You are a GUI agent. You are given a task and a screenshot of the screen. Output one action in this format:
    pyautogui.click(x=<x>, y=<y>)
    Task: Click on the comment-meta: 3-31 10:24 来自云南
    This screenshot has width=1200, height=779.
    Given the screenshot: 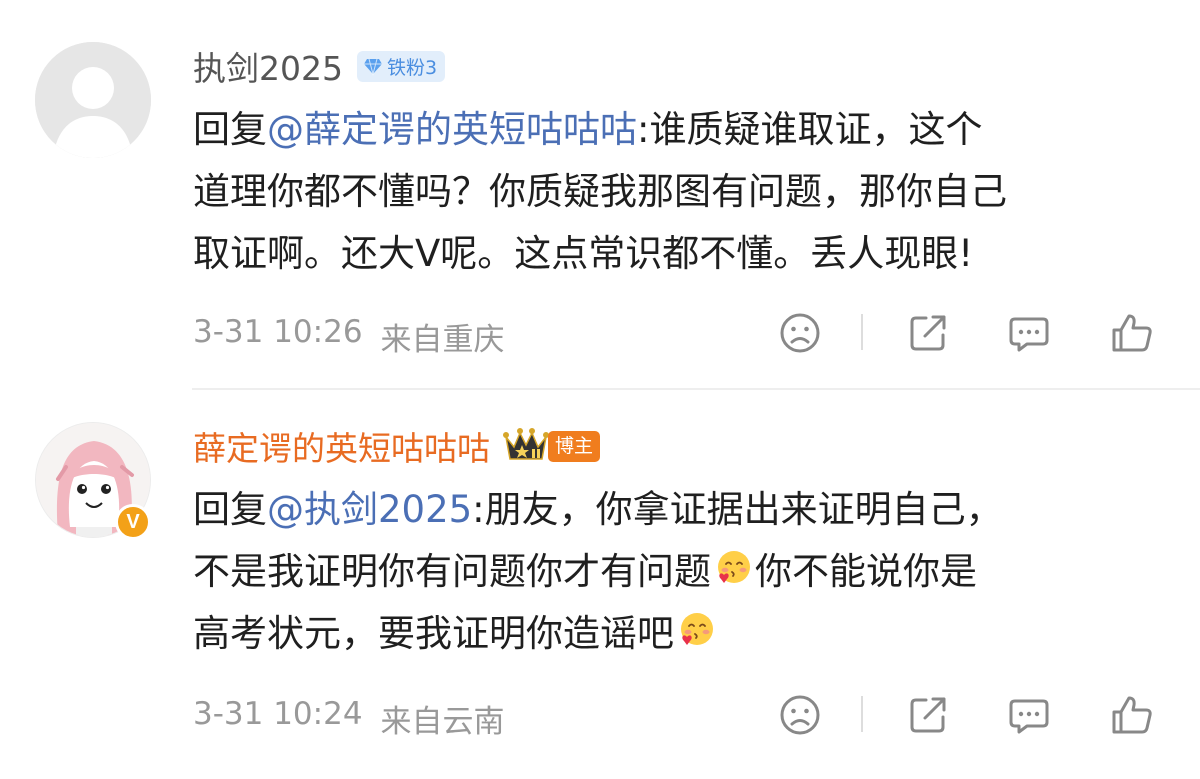 What is the action you would take?
    pyautogui.click(x=349, y=718)
    